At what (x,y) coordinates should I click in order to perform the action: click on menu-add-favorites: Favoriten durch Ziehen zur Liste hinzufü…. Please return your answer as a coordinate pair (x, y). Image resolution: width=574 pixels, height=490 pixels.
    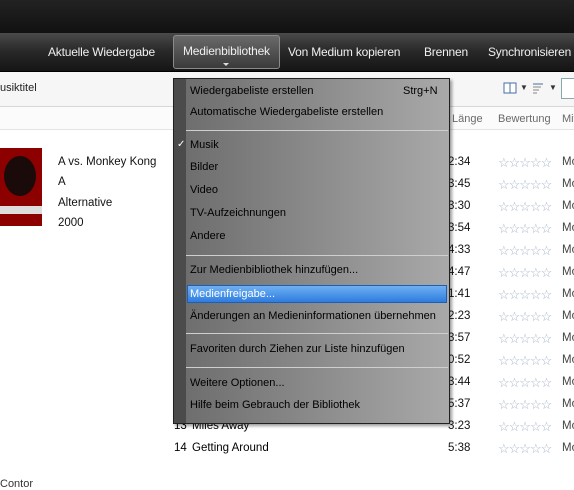
    Looking at the image, I should click on (297, 349).